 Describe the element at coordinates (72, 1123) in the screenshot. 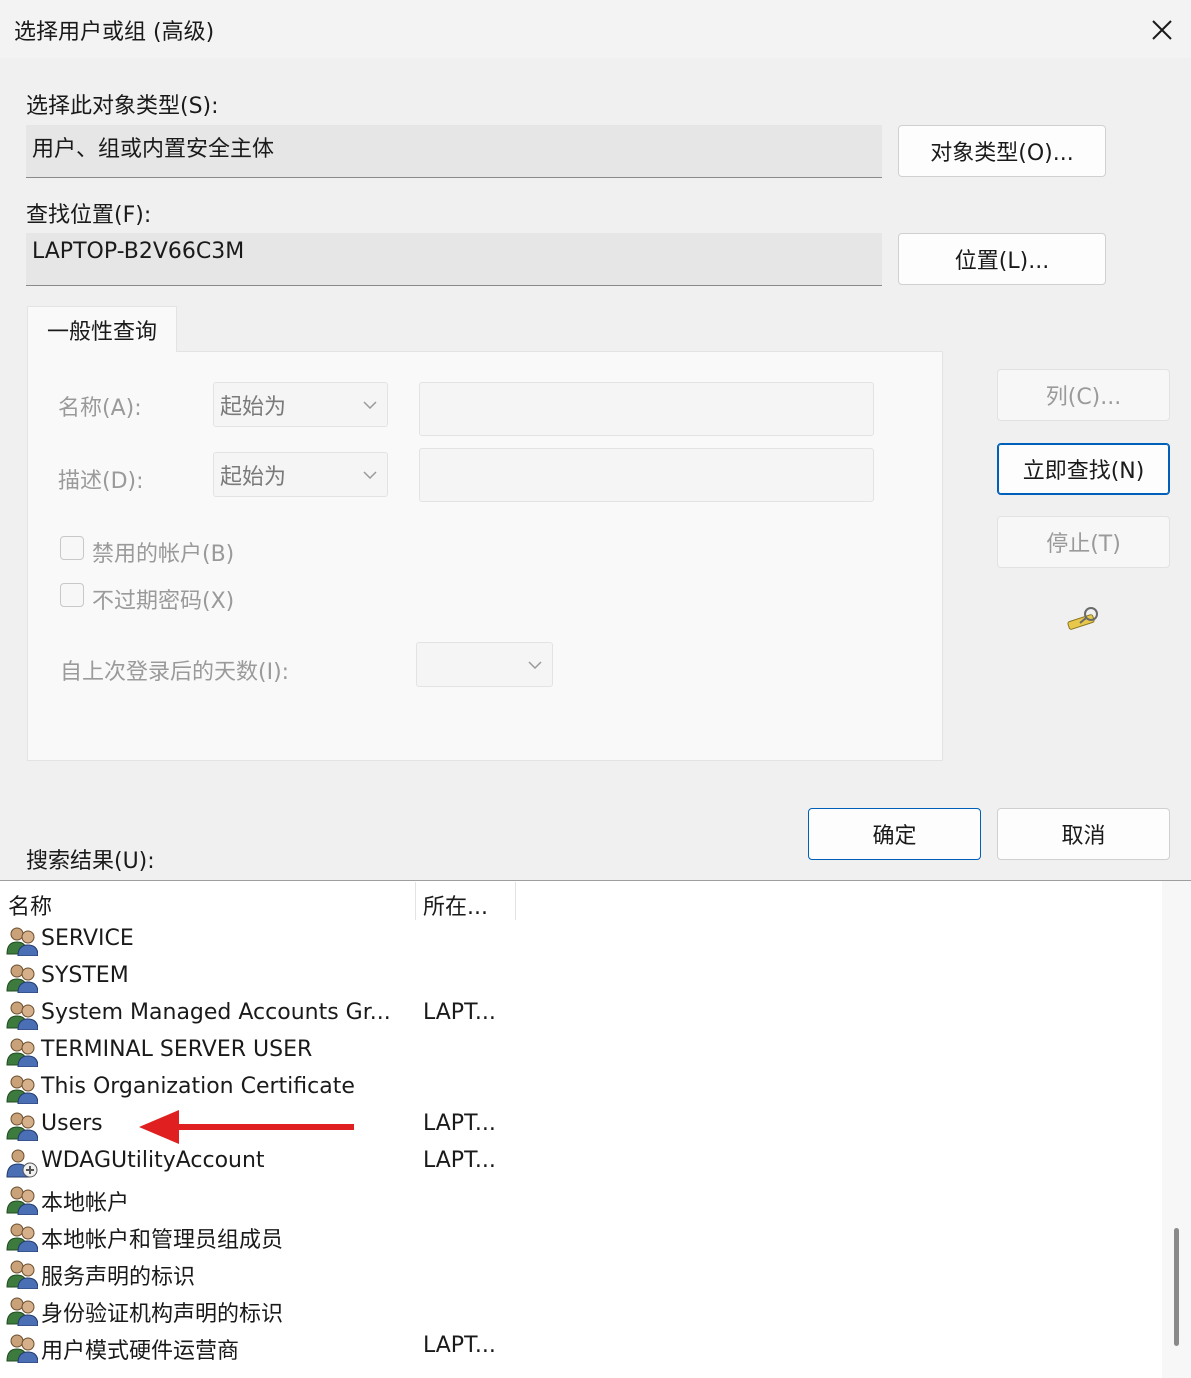

I see `row-name: Users` at that location.